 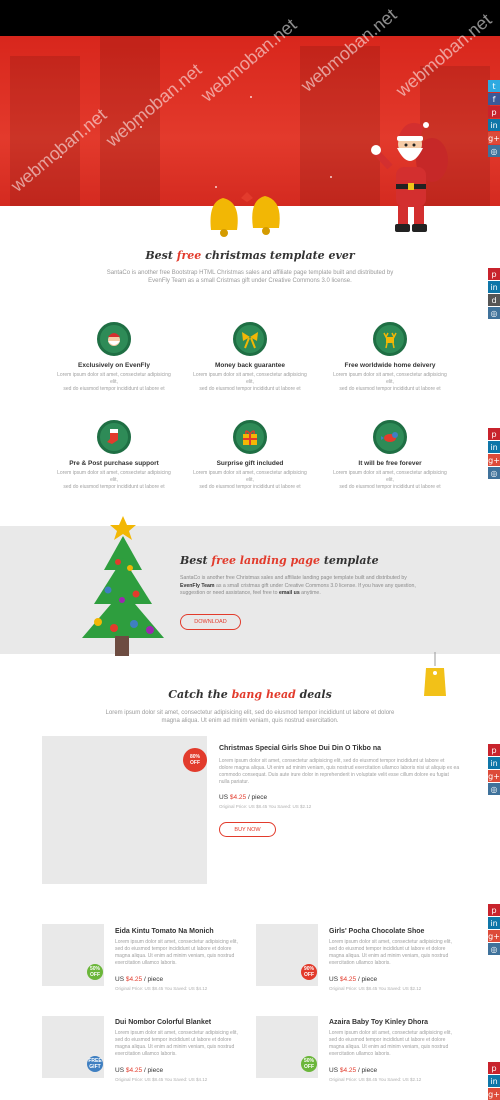 What do you see at coordinates (163, 1022) in the screenshot?
I see `product-title: Dui Nombor Colorful Blanket` at bounding box center [163, 1022].